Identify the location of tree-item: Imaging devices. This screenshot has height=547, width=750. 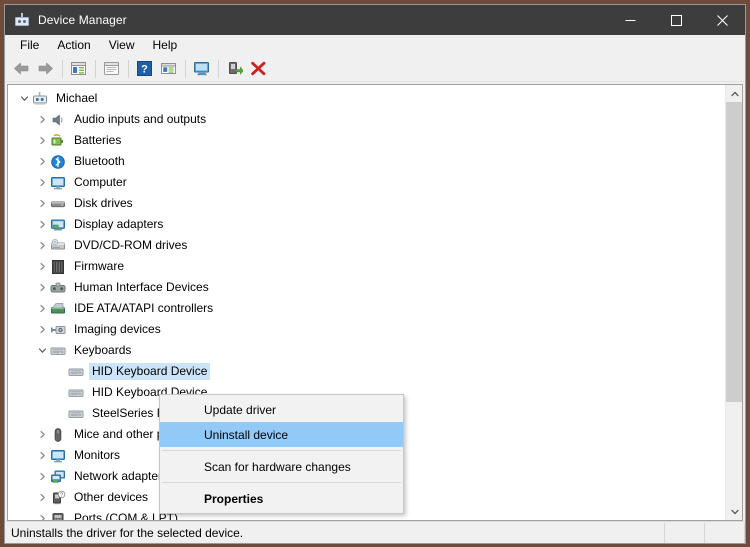
(366, 329).